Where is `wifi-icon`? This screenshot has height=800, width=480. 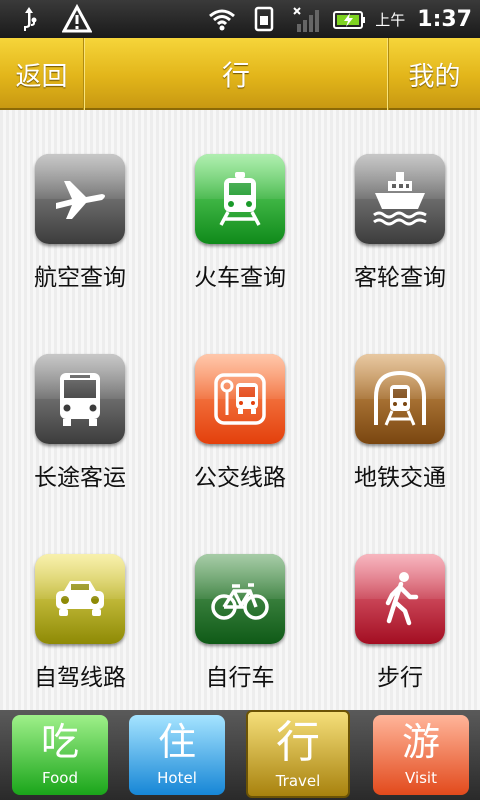 wifi-icon is located at coordinates (222, 19).